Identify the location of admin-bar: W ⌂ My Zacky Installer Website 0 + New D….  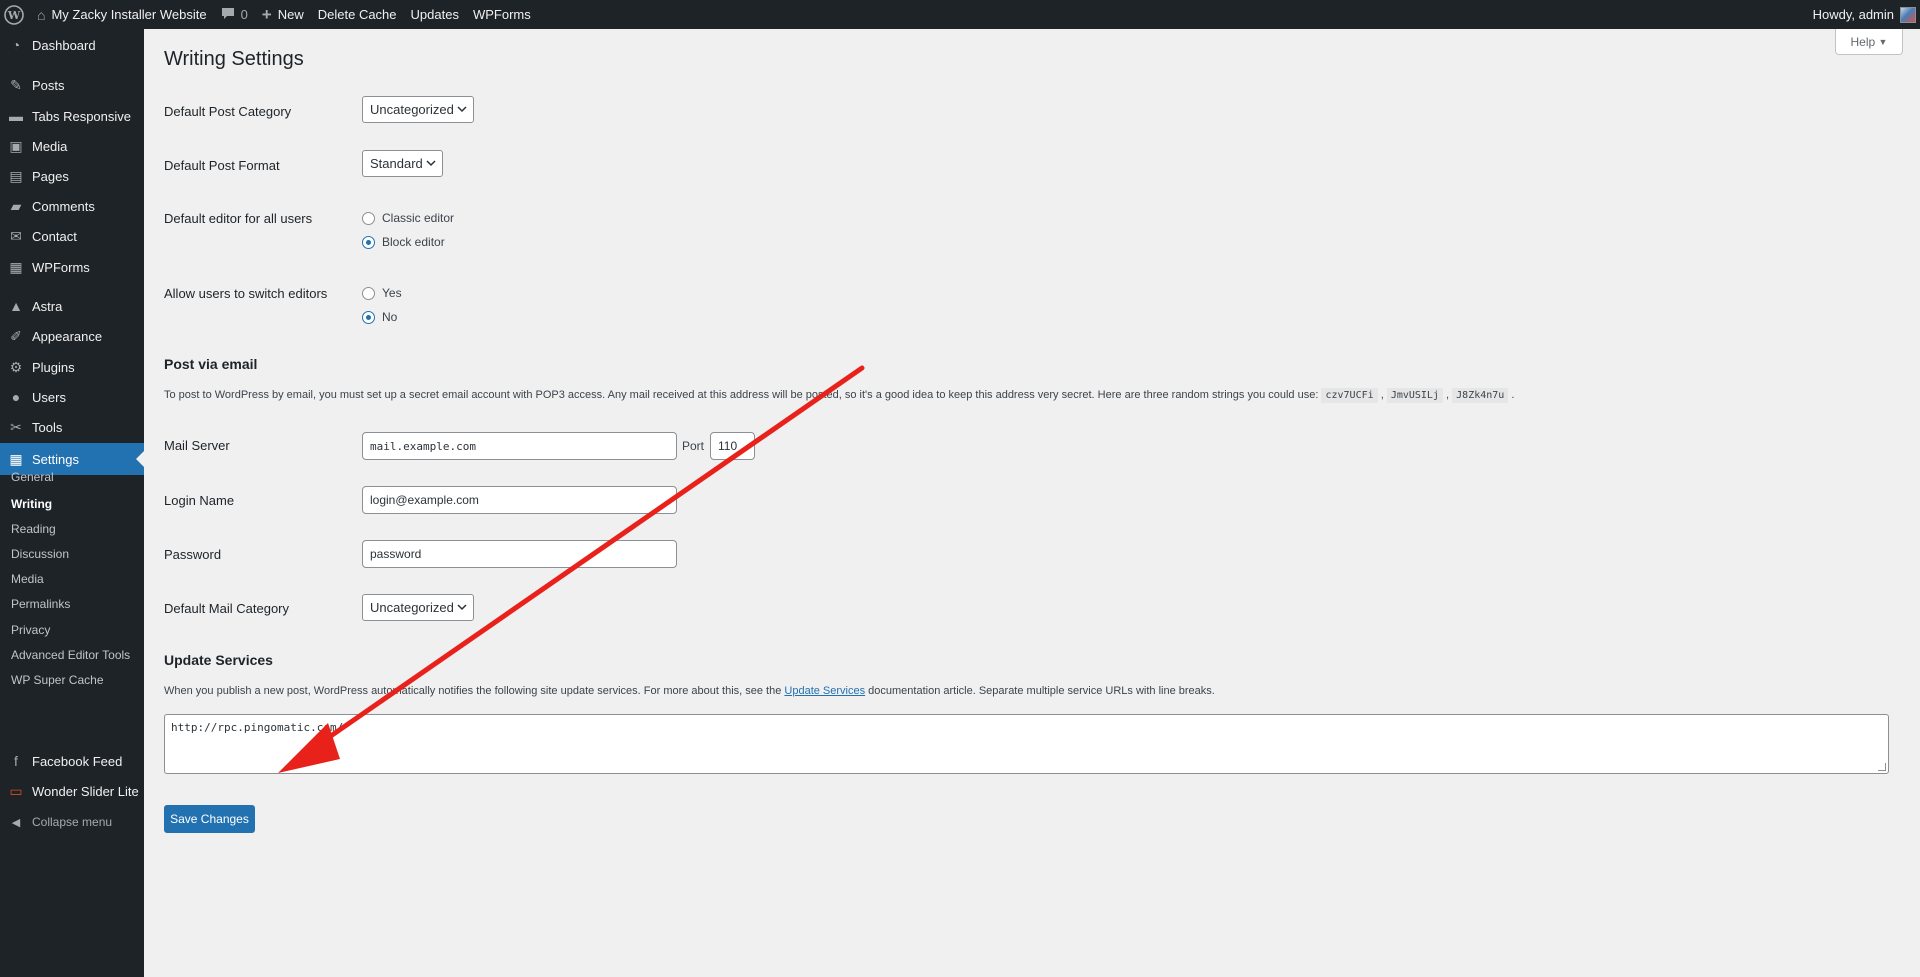
(960, 14).